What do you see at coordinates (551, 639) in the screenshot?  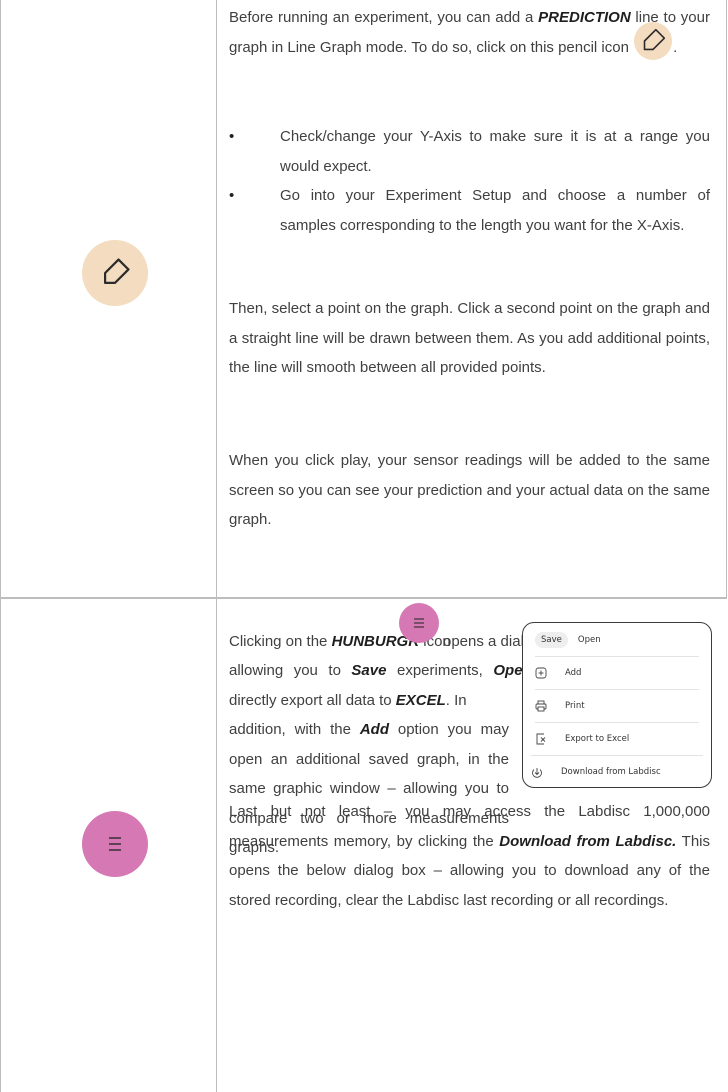 I see `save-button: Save` at bounding box center [551, 639].